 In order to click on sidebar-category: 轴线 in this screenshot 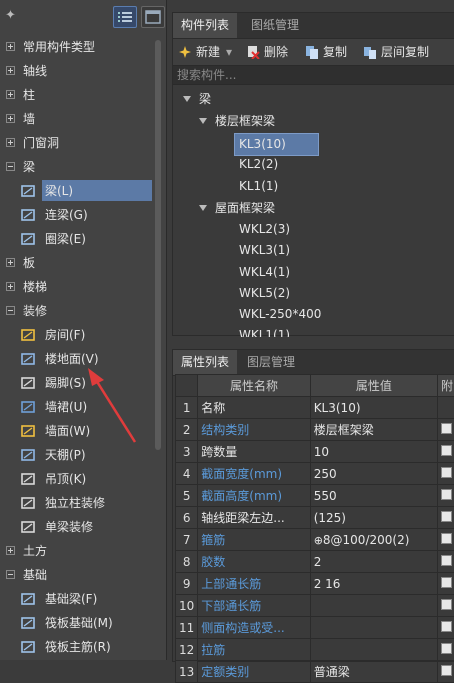, I will do `click(80, 71)`.